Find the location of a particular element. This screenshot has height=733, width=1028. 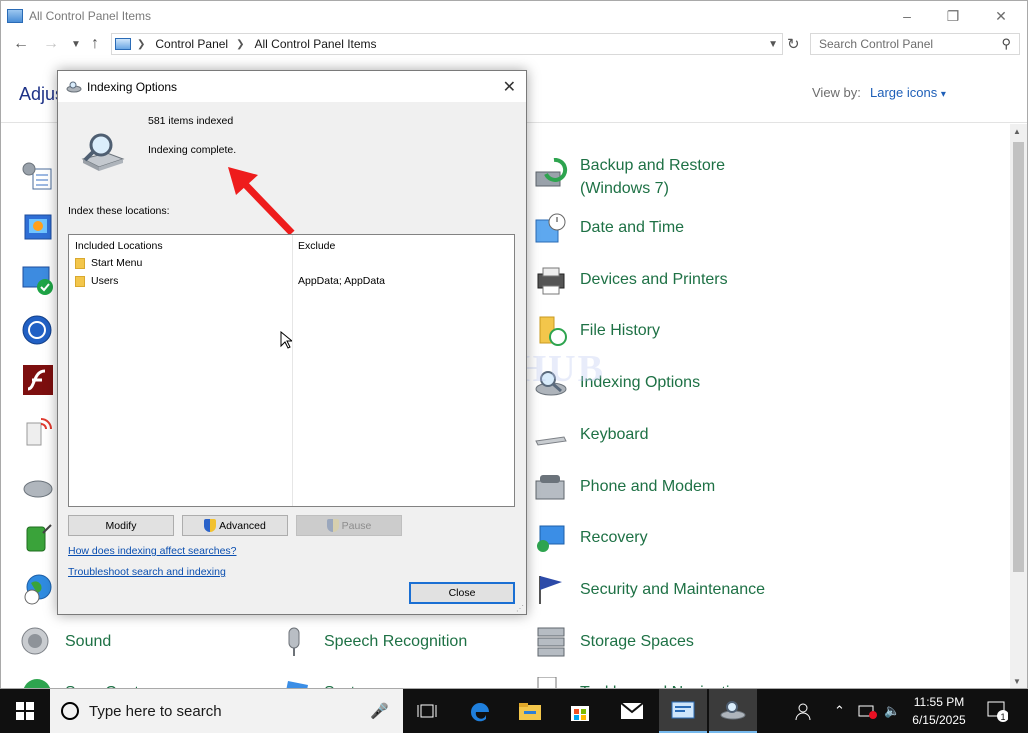

dialog-title-bar: Indexing Options ✕ is located at coordinates (292, 86).